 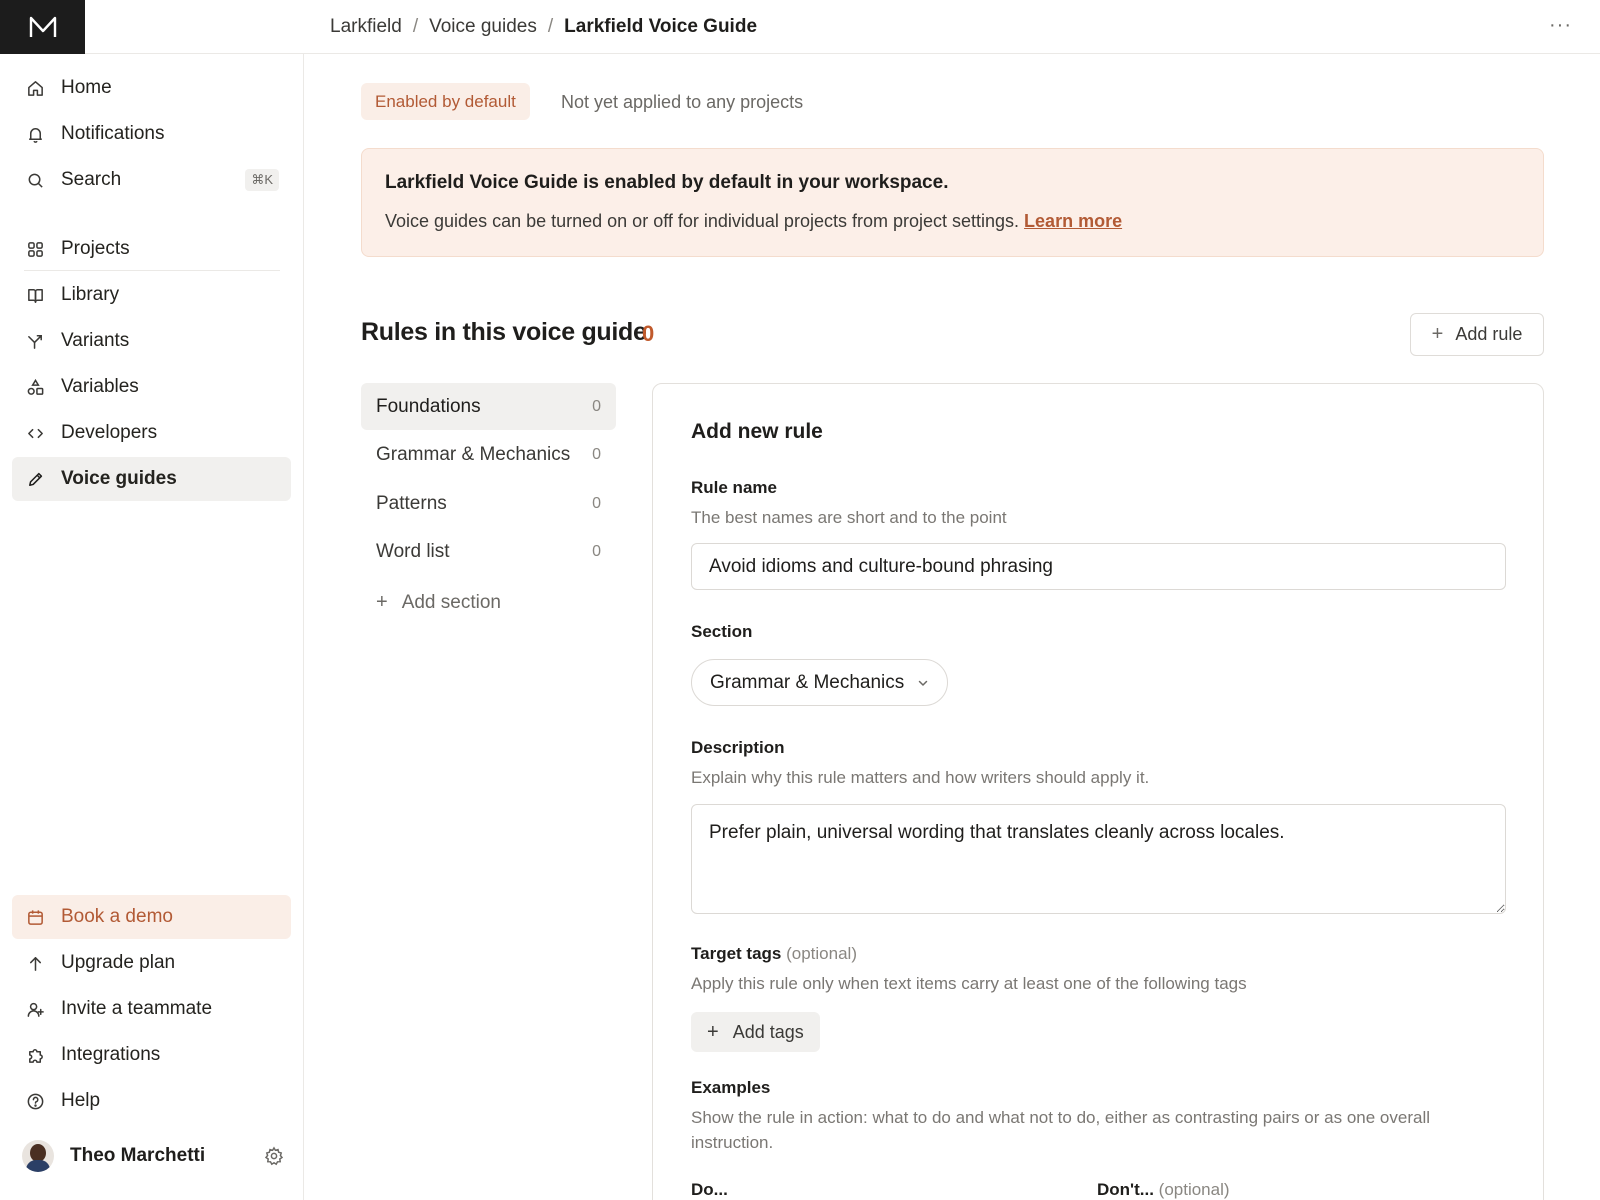 I want to click on add-rule-button: + Add rule, so click(x=1477, y=334).